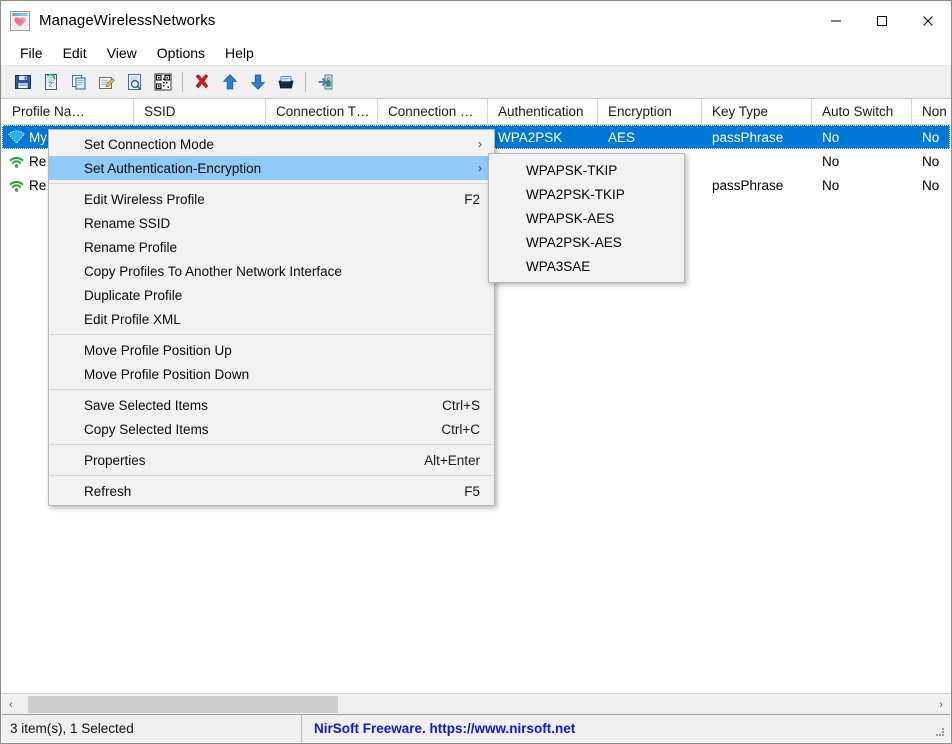 This screenshot has width=952, height=744. What do you see at coordinates (650, 111) in the screenshot?
I see `column-header-encryption: Encryption` at bounding box center [650, 111].